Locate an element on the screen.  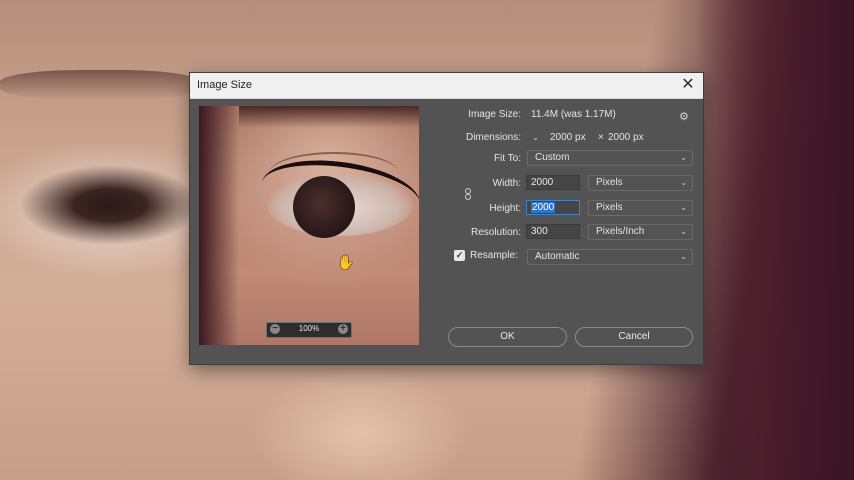
resolution-unit-select: Pixels/Inch ⌄ is located at coordinates (640, 232).